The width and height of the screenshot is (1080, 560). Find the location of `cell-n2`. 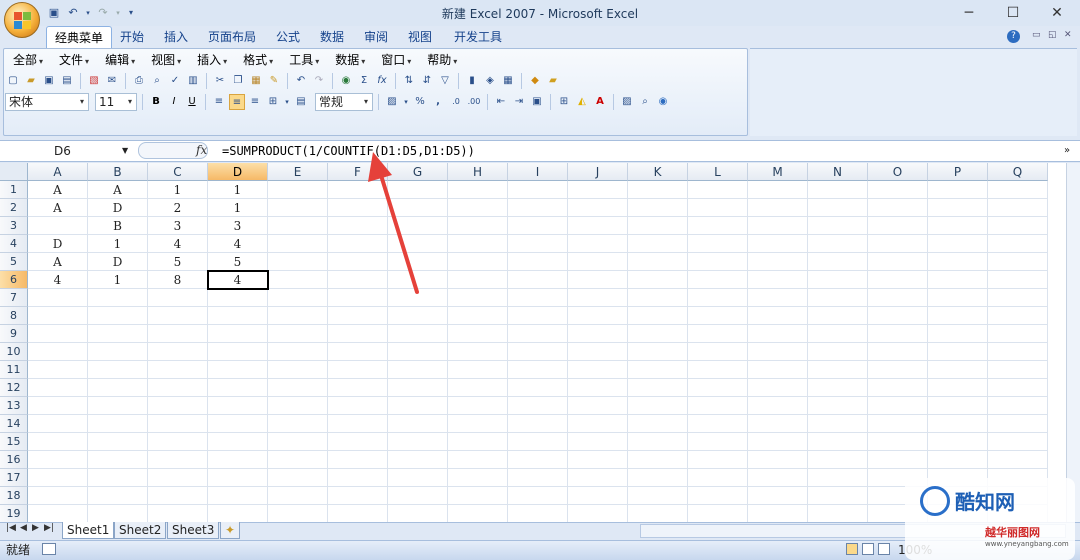

cell-n2 is located at coordinates (838, 208).